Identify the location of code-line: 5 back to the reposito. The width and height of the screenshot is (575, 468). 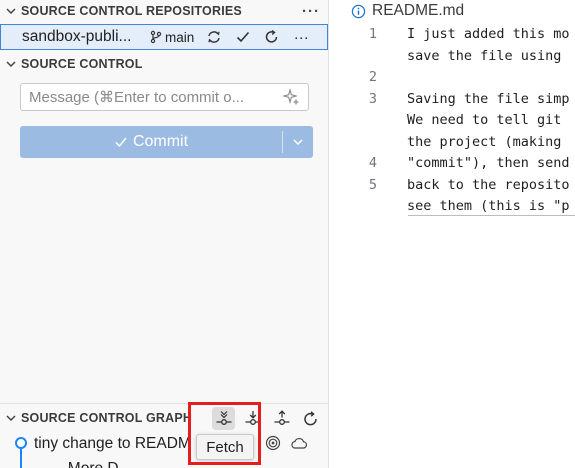
(449, 184).